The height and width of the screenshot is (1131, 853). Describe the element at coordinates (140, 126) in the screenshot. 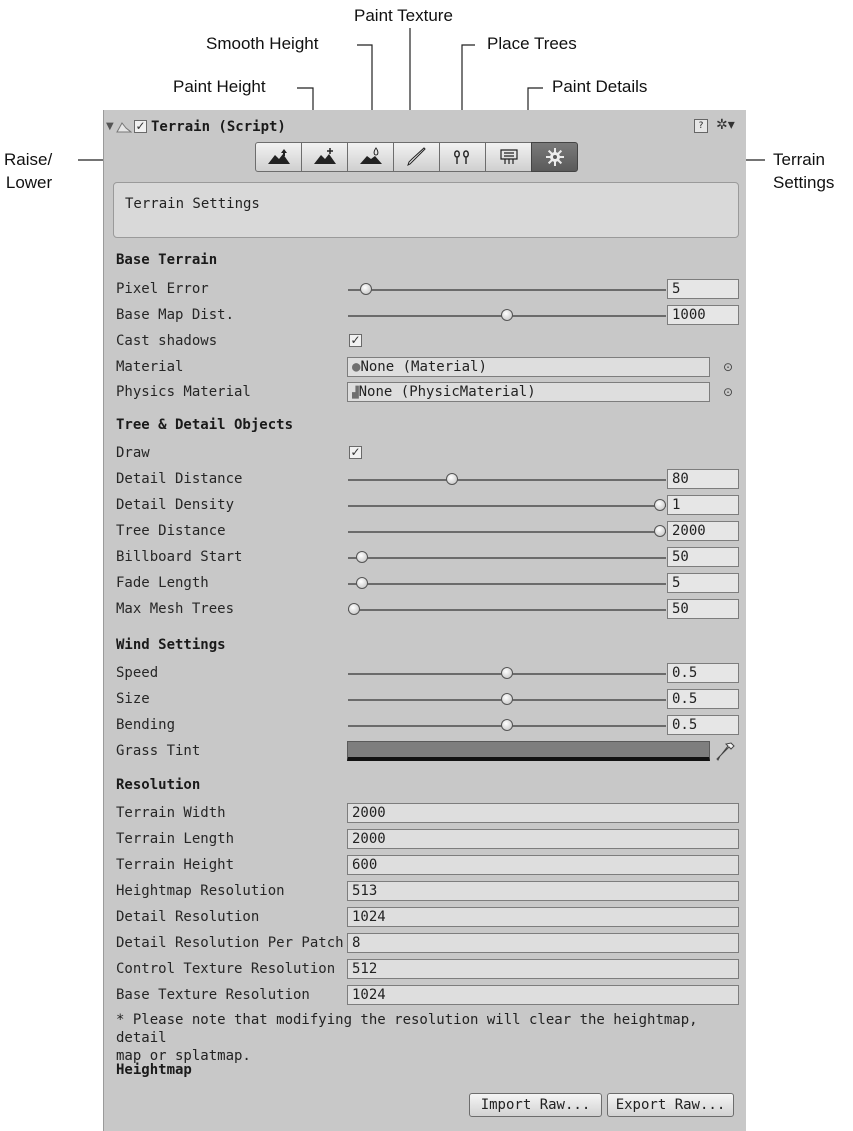

I see `component-enabled-checkbox: ✓` at that location.